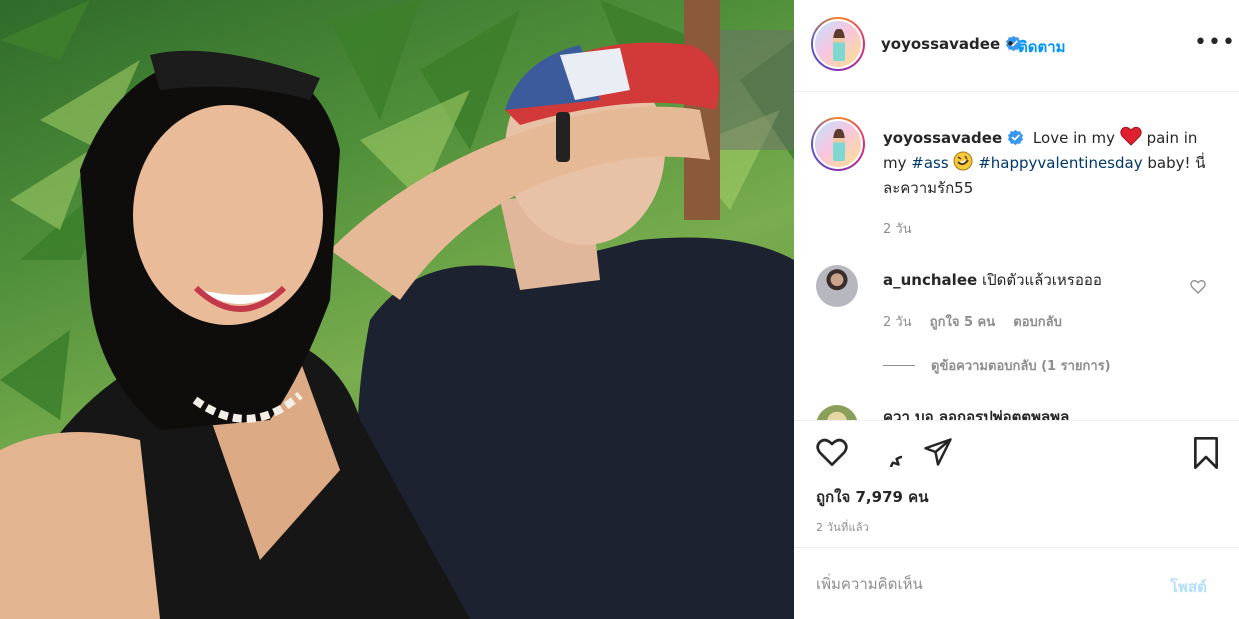  I want to click on author-username-row: yoyossavadee, so click(951, 44).